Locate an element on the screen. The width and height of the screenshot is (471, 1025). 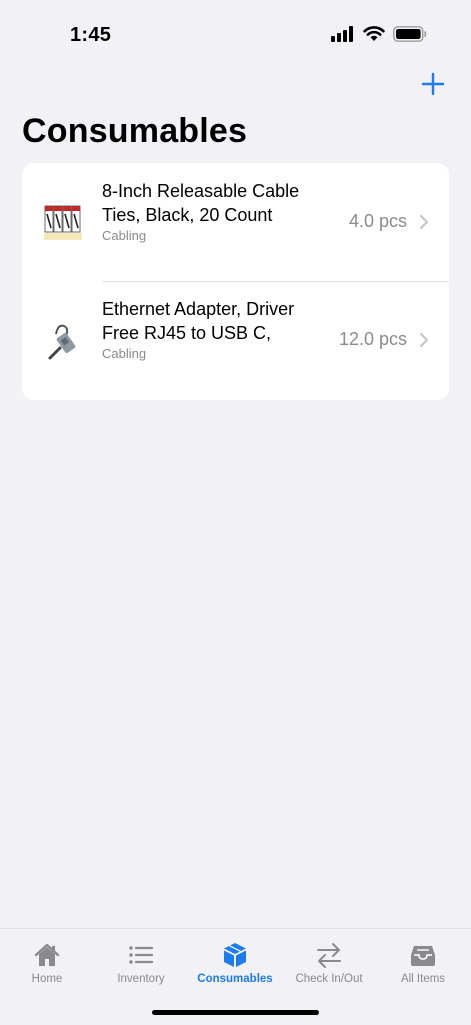
wifi-icon is located at coordinates (374, 33).